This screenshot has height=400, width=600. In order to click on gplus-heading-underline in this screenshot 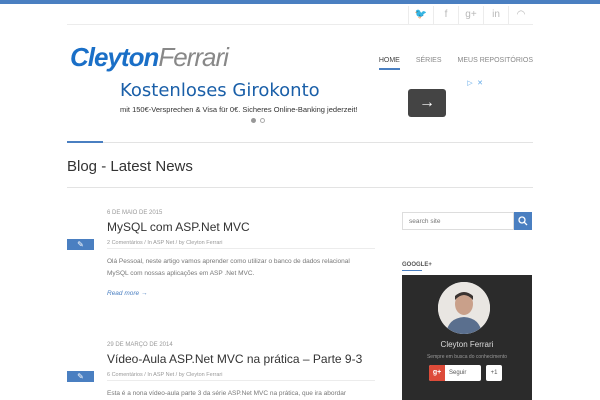, I will do `click(412, 270)`.